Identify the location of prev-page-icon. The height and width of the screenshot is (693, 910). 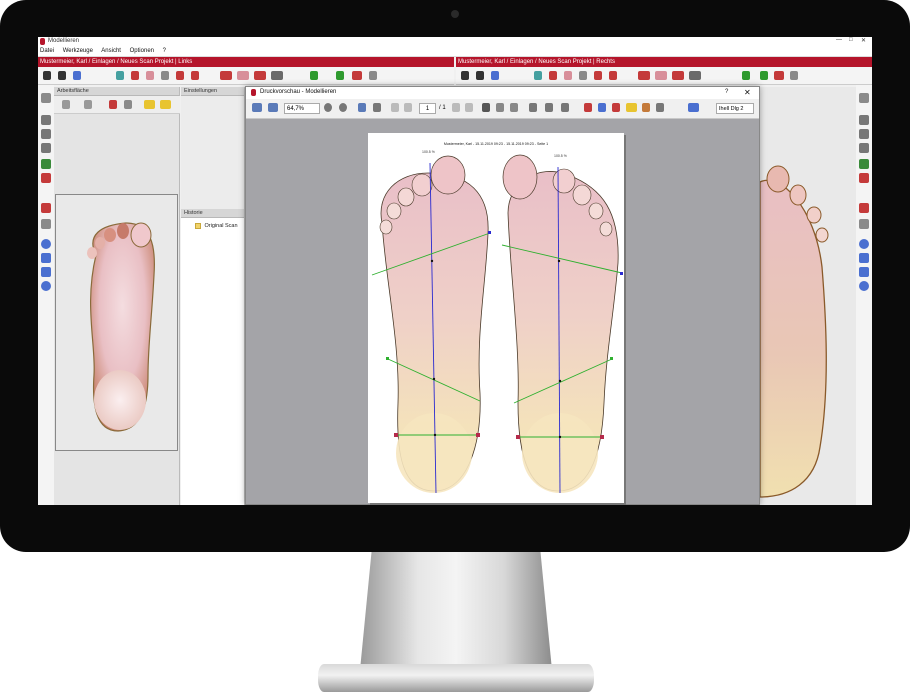
(408, 107).